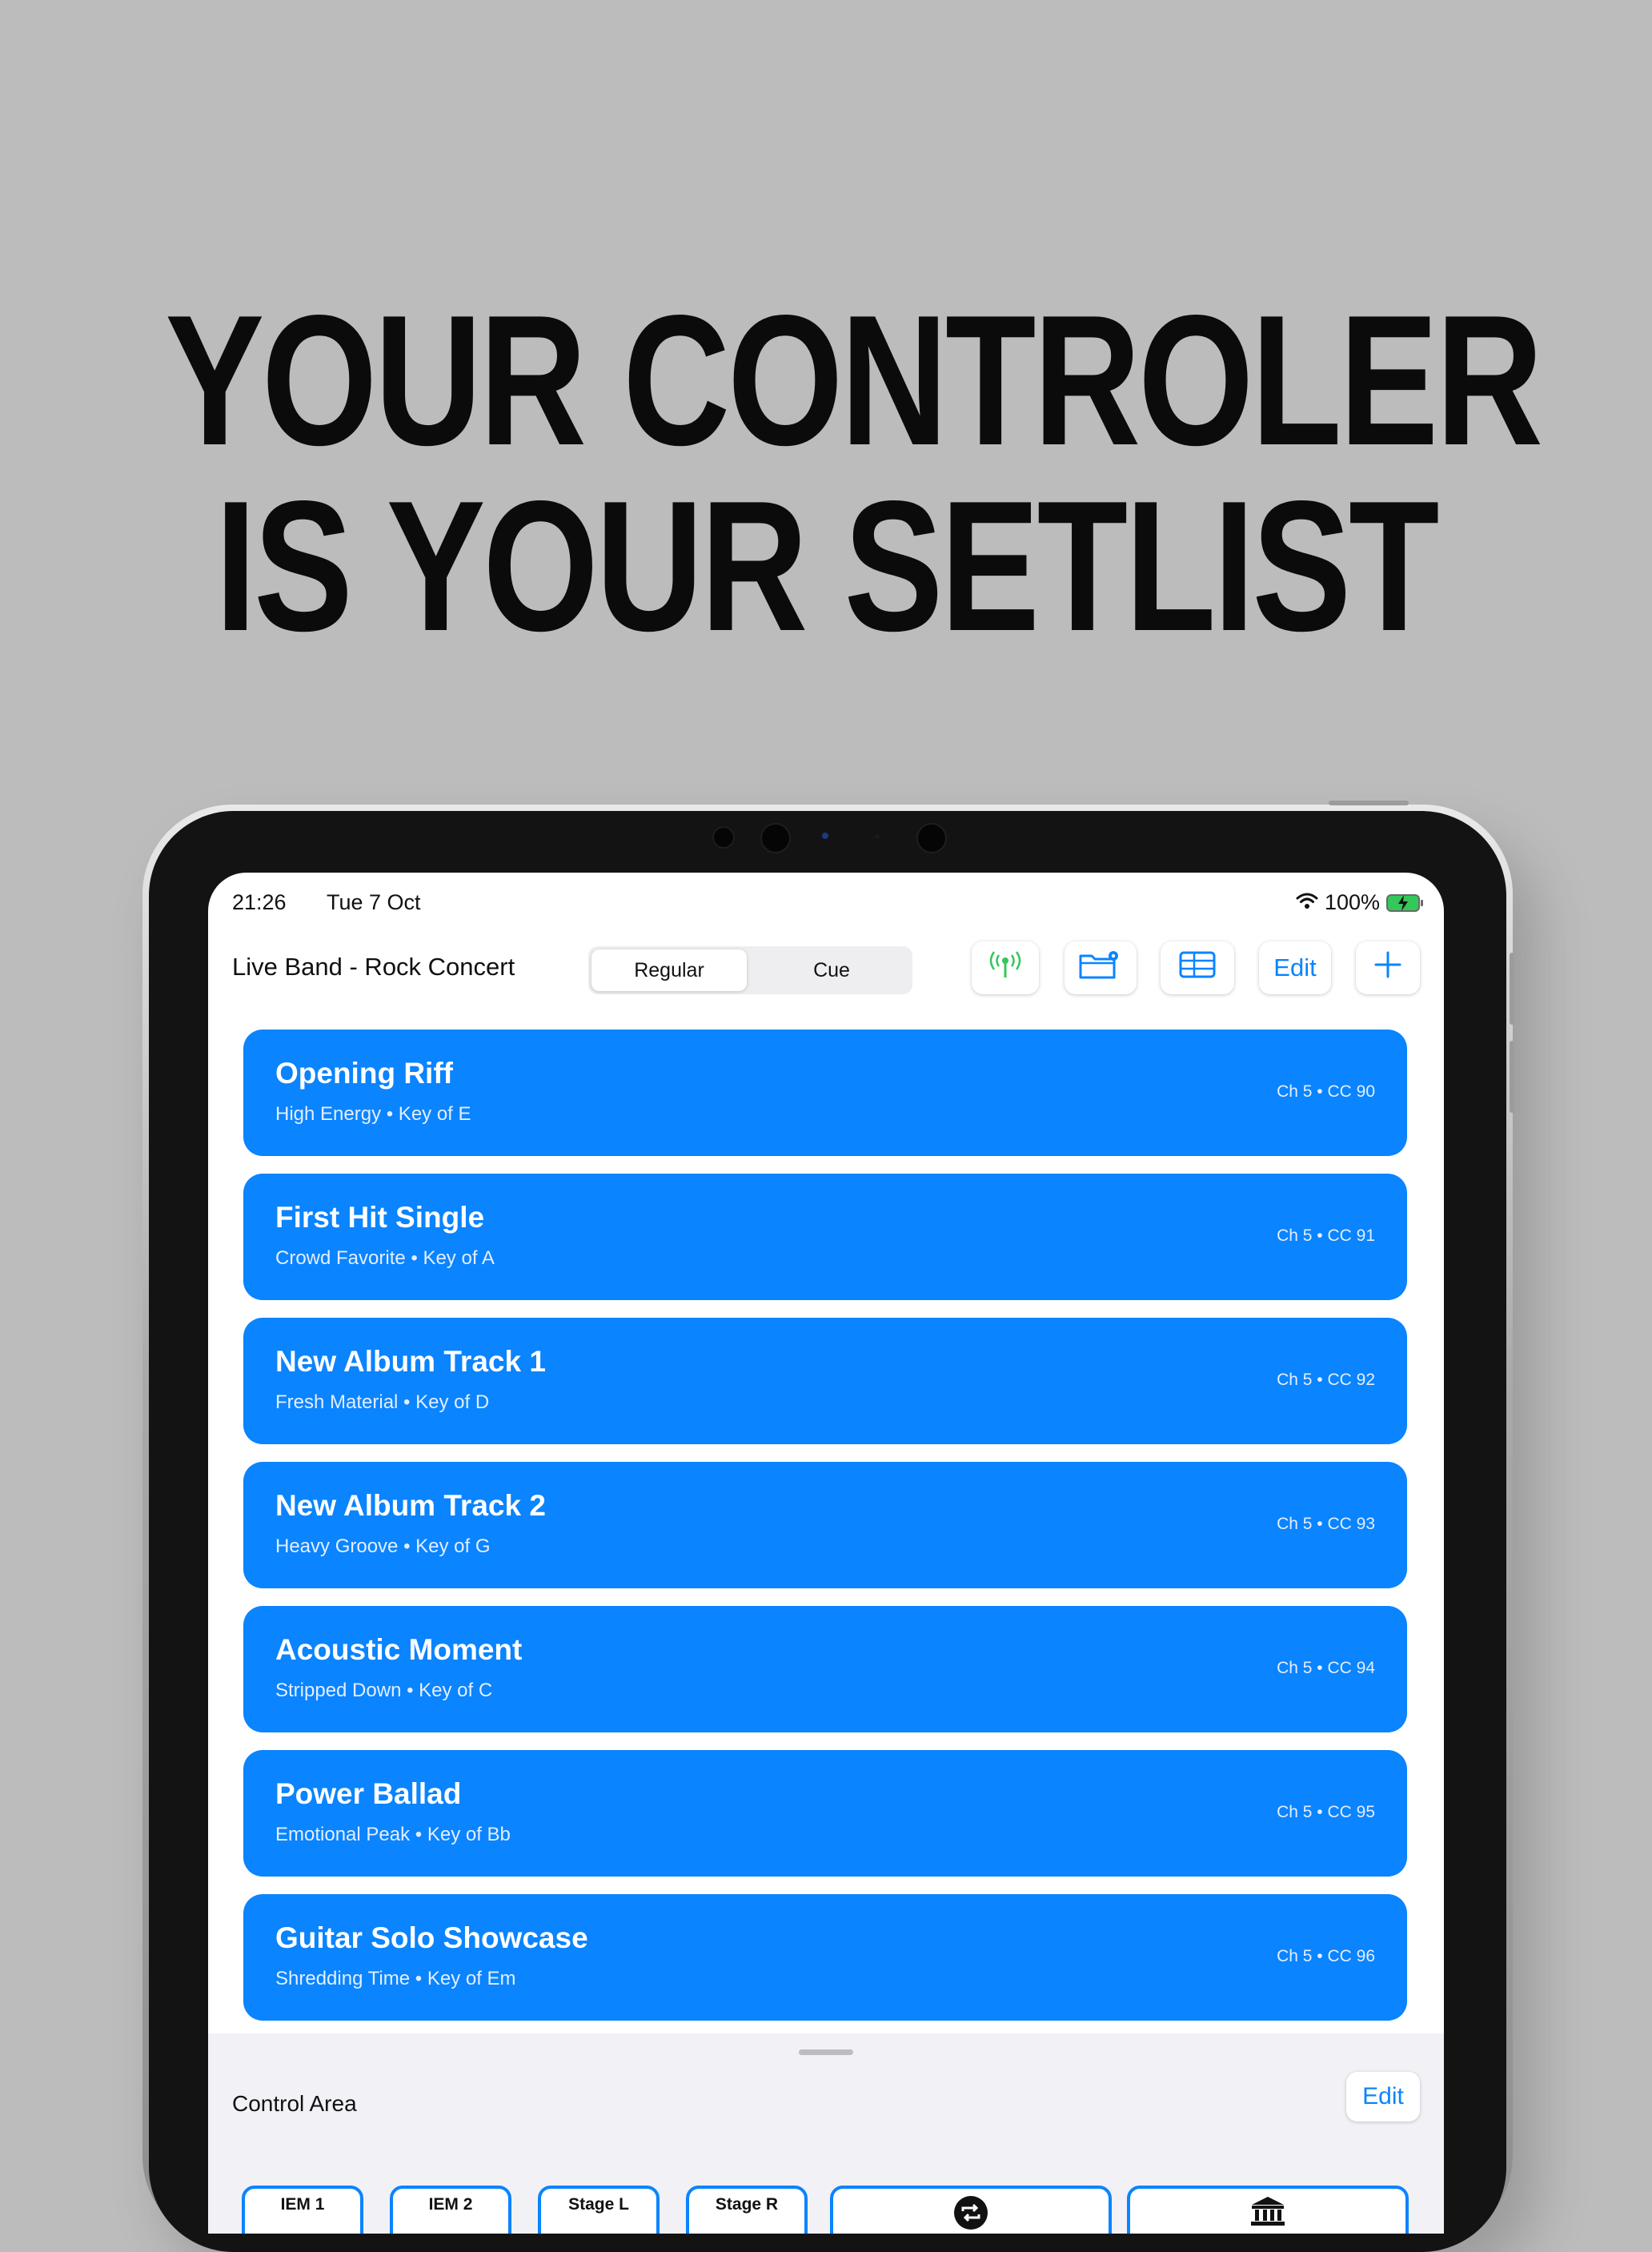 The width and height of the screenshot is (1652, 2252). Describe the element at coordinates (723, 837) in the screenshot. I see `camera-sensor-icon` at that location.